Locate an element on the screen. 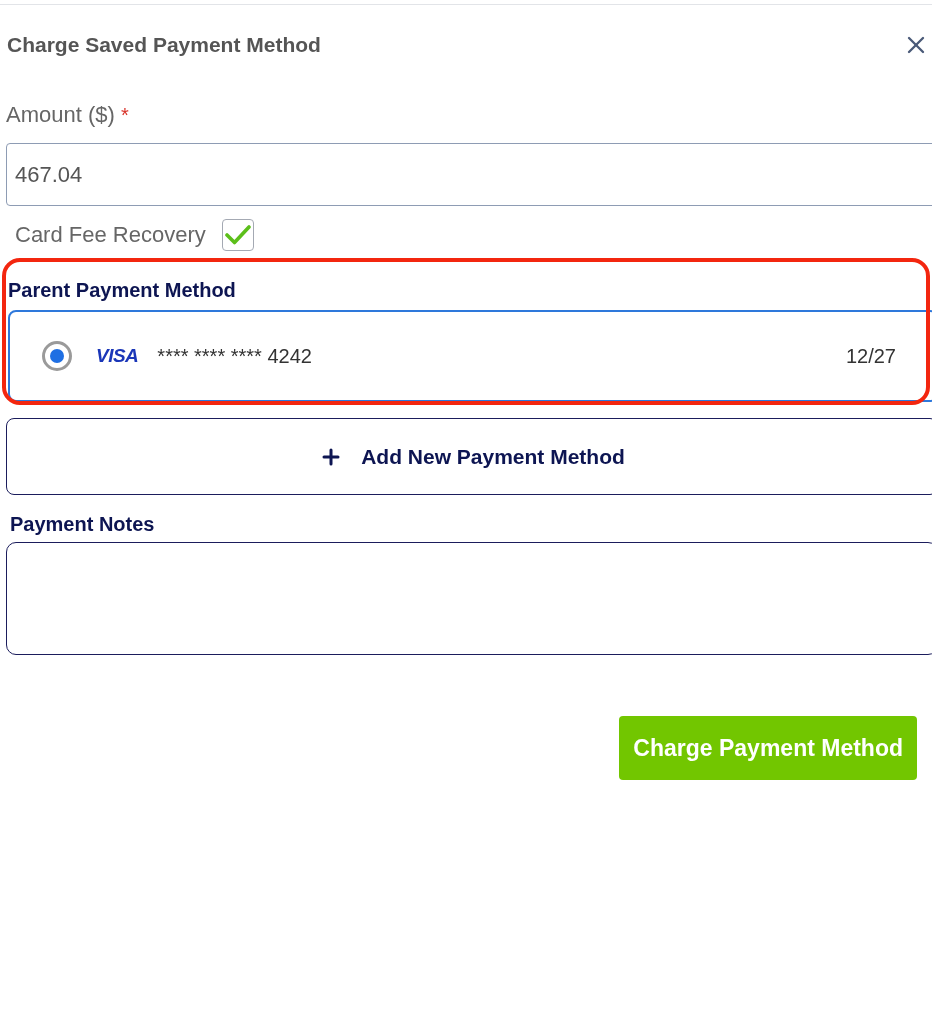 This screenshot has height=1026, width=932. payment-notes-field is located at coordinates (469, 598).